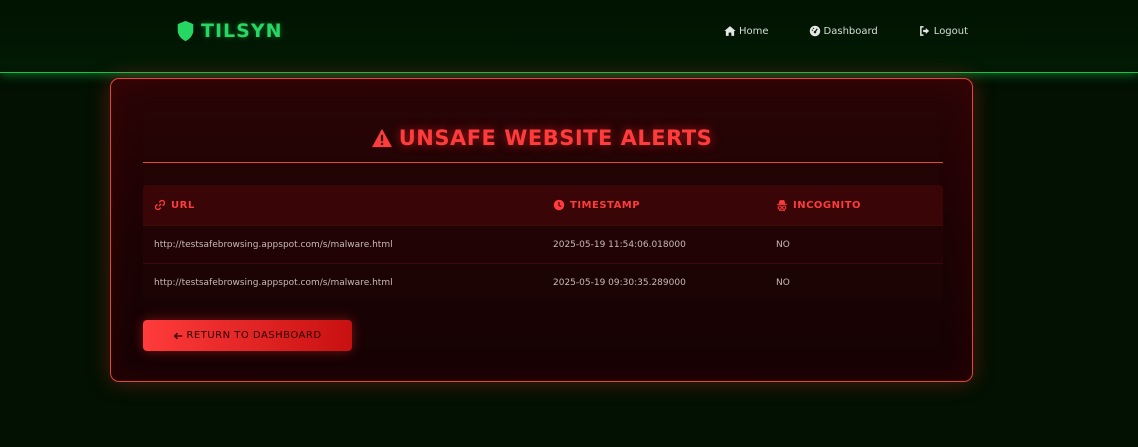 The width and height of the screenshot is (1138, 447). Describe the element at coordinates (730, 31) in the screenshot. I see `home-icon` at that location.